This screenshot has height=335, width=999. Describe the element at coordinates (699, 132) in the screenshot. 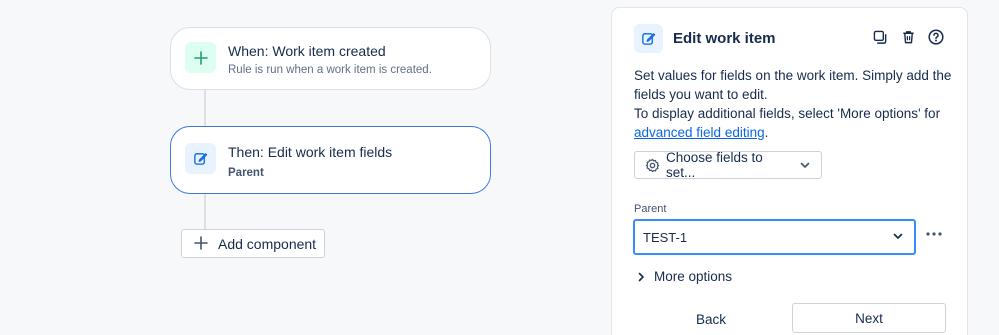

I see `advanced-field-editing-link: advanced field editing` at that location.